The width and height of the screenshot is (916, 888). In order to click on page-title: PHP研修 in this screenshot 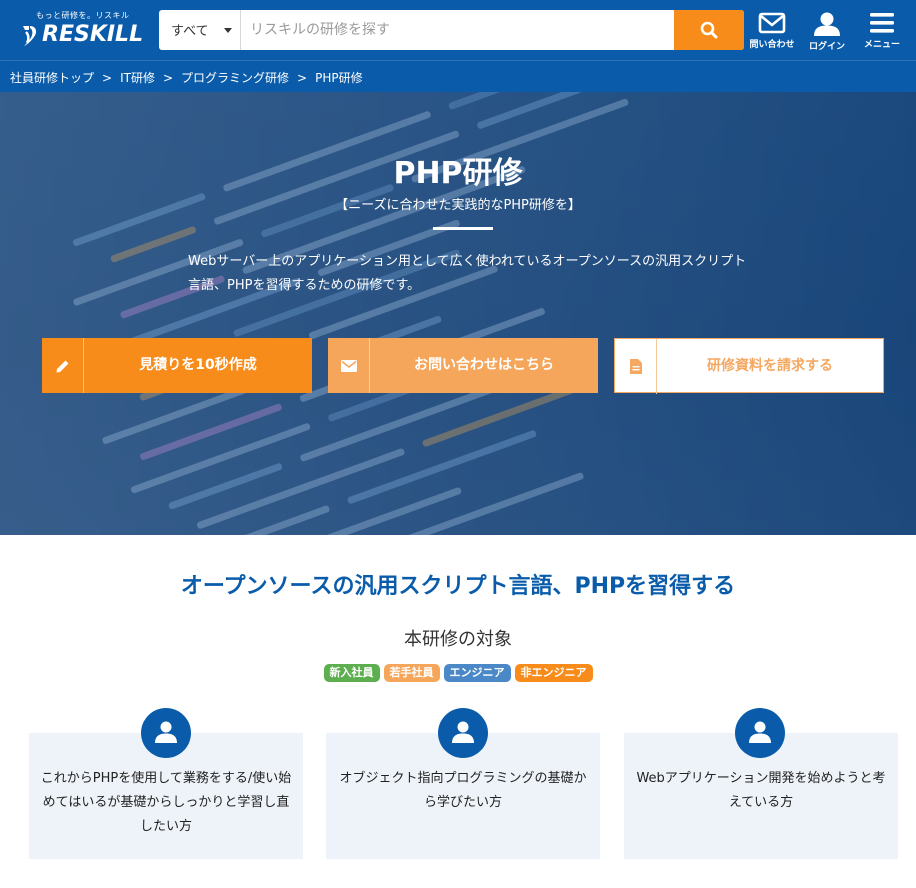, I will do `click(458, 173)`.